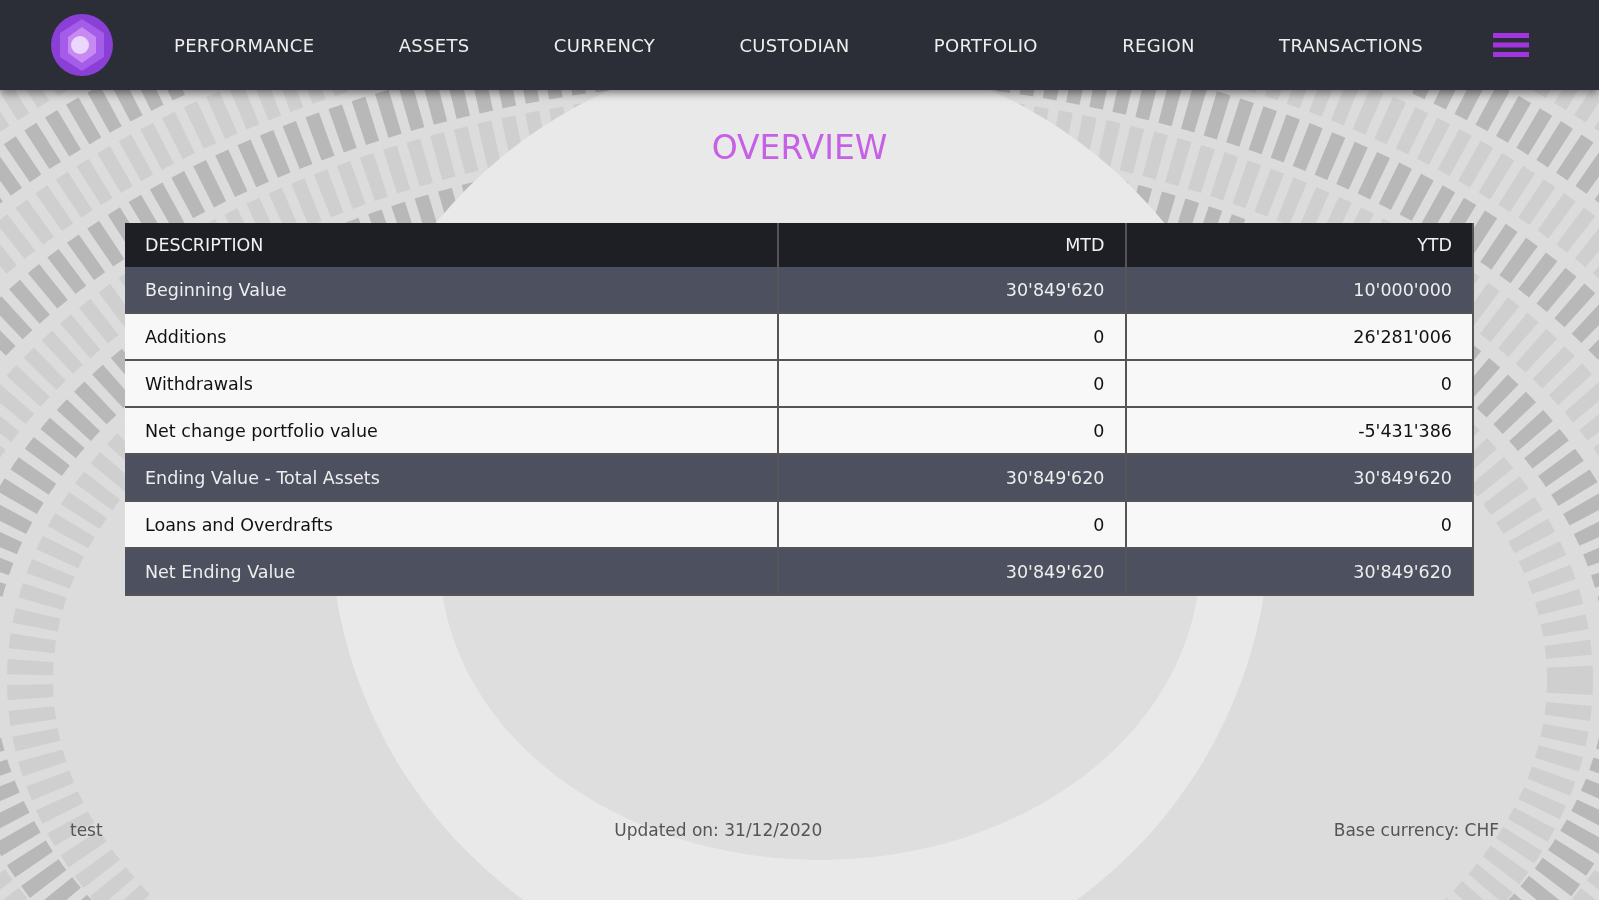  I want to click on table-cell: 10'000'000, so click(1299, 290).